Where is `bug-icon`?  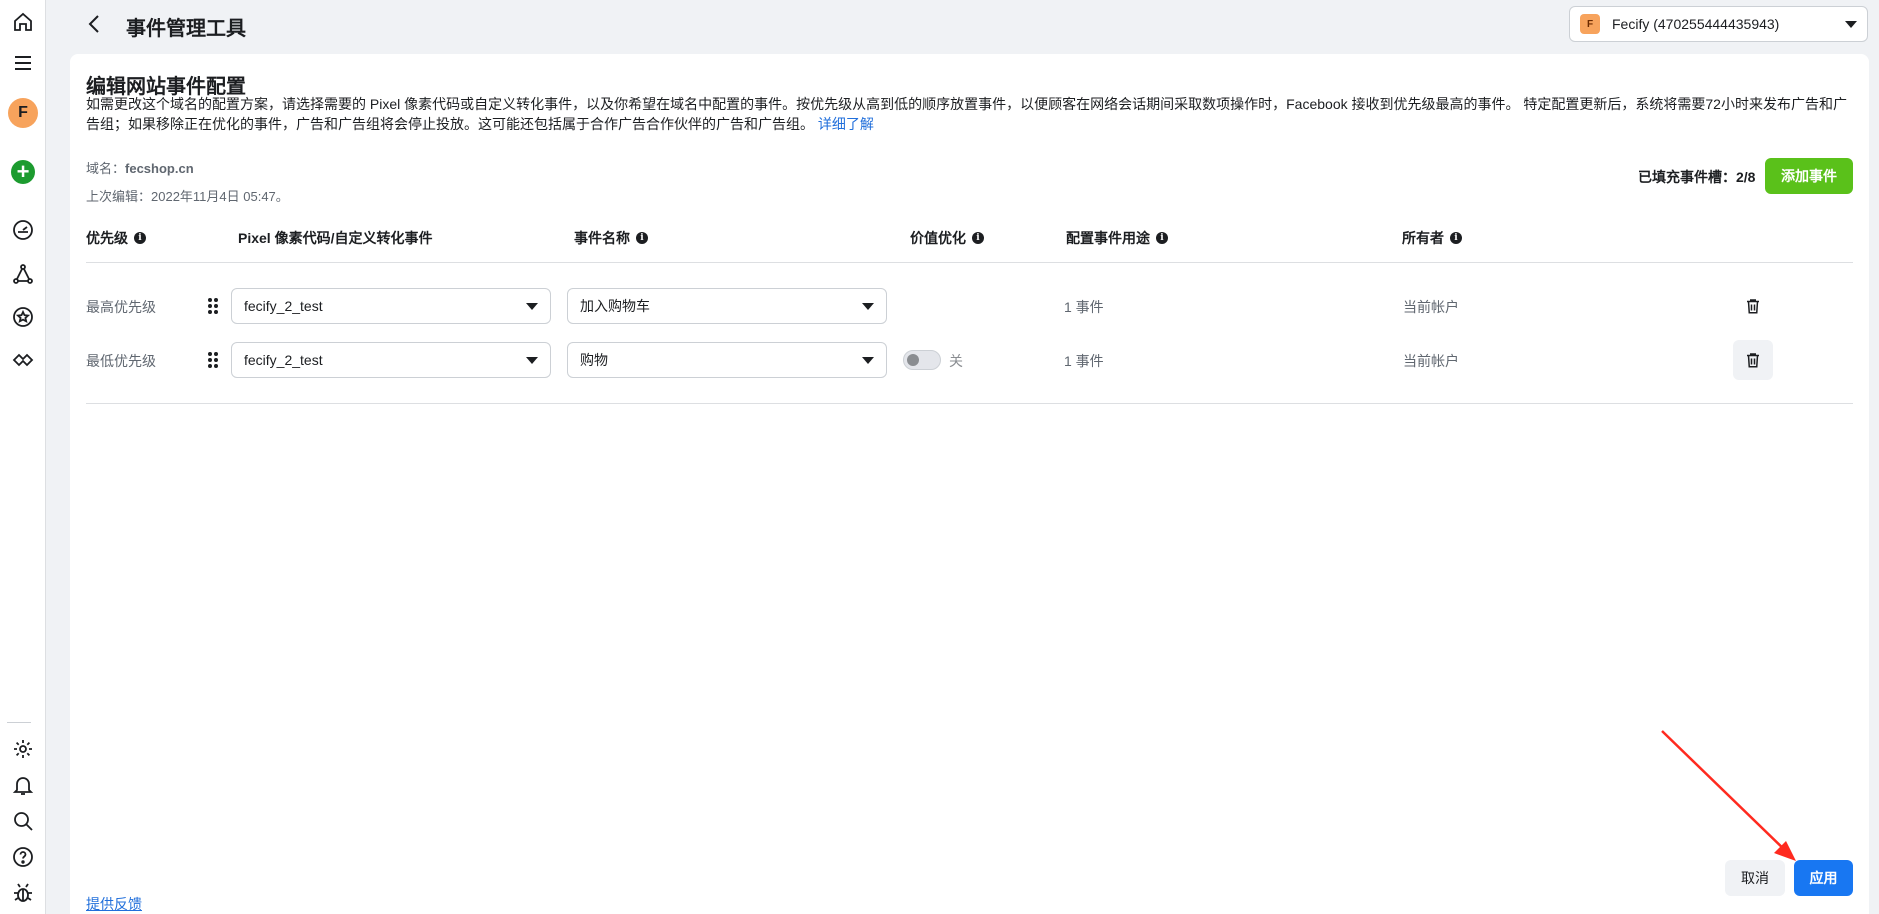
bug-icon is located at coordinates (23, 893).